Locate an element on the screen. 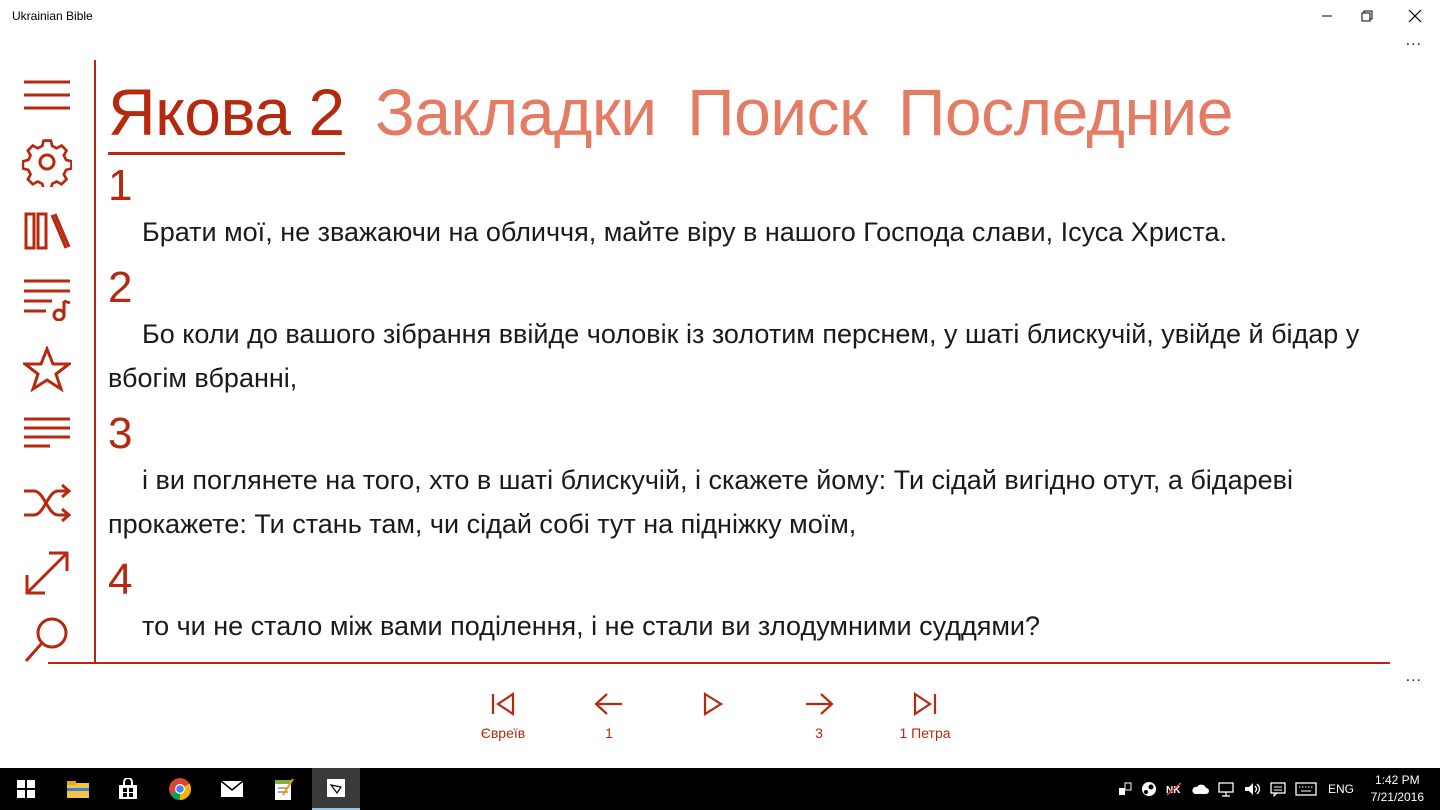 This screenshot has width=1440, height=810. windows-icon is located at coordinates (26, 789).